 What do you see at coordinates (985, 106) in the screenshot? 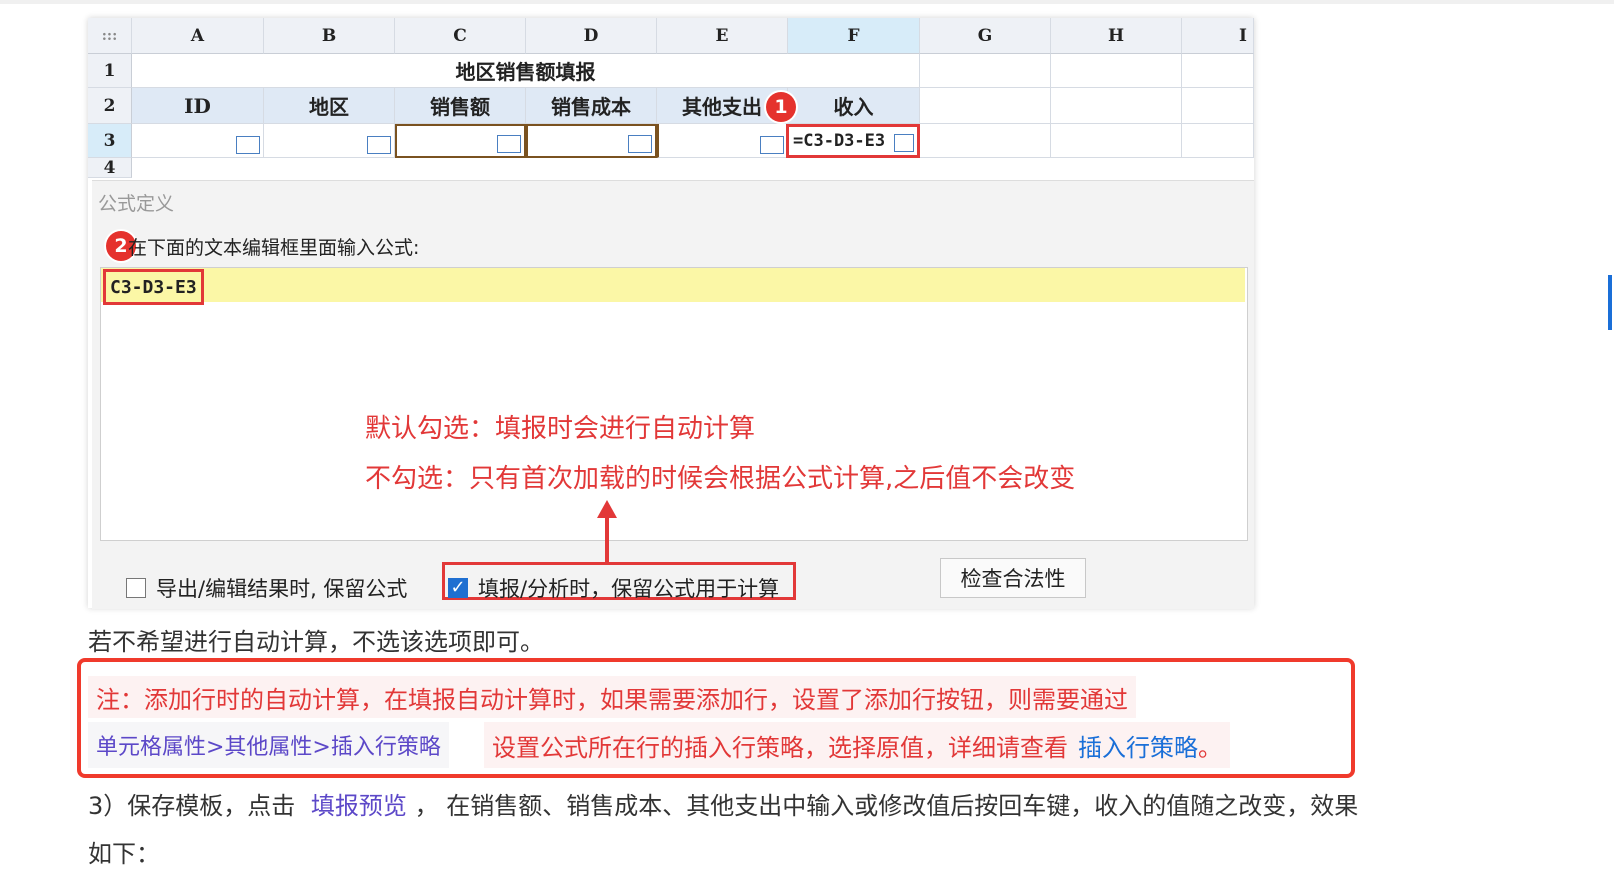
I see `cell-g2` at bounding box center [985, 106].